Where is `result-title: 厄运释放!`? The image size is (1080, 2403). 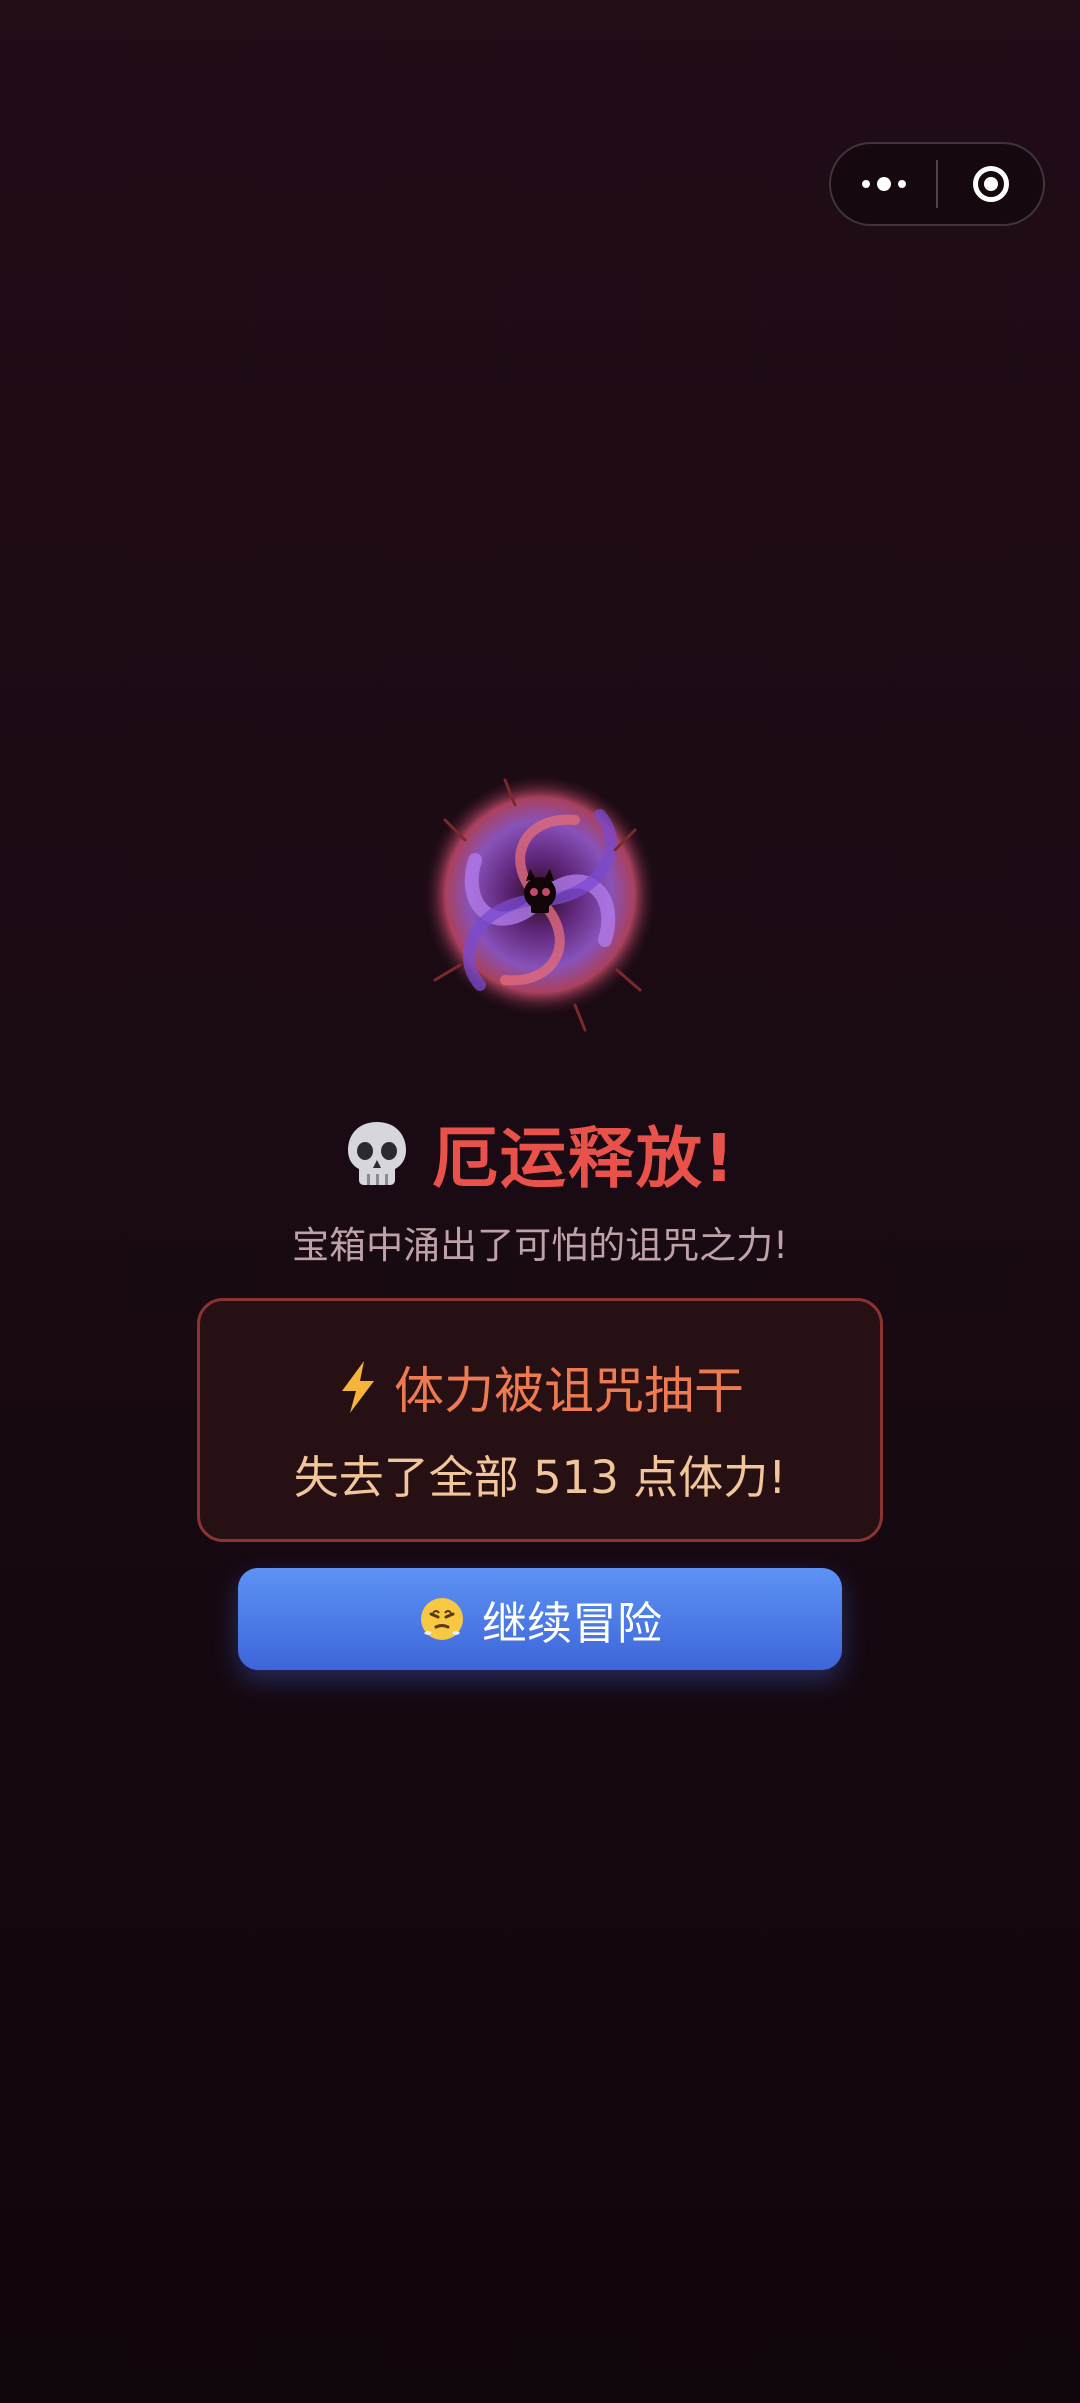 result-title: 厄运释放! is located at coordinates (540, 1153).